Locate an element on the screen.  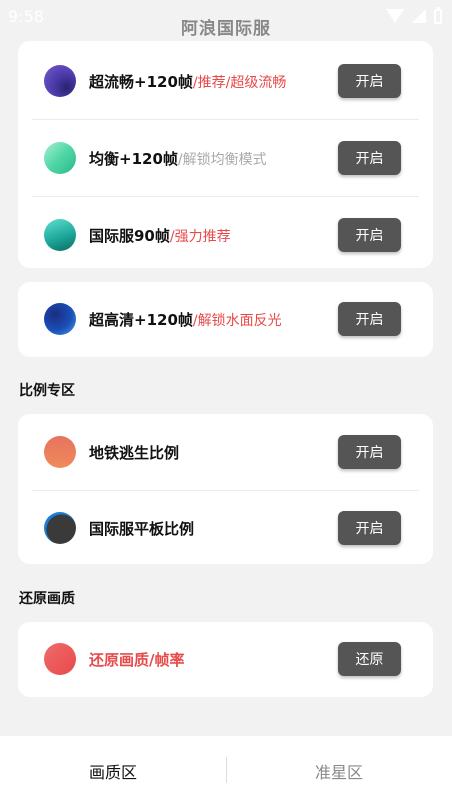
restore-section-title: 还原画质 is located at coordinates (47, 599).